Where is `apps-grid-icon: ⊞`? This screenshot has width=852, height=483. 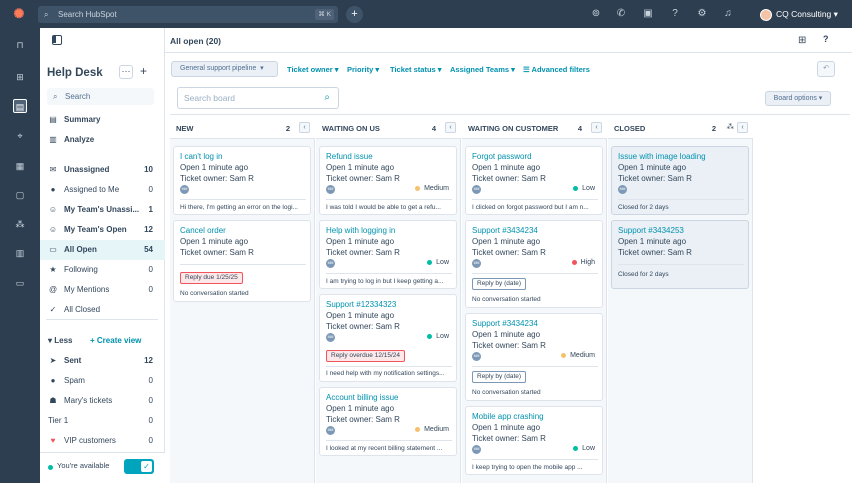 apps-grid-icon: ⊞ is located at coordinates (802, 40).